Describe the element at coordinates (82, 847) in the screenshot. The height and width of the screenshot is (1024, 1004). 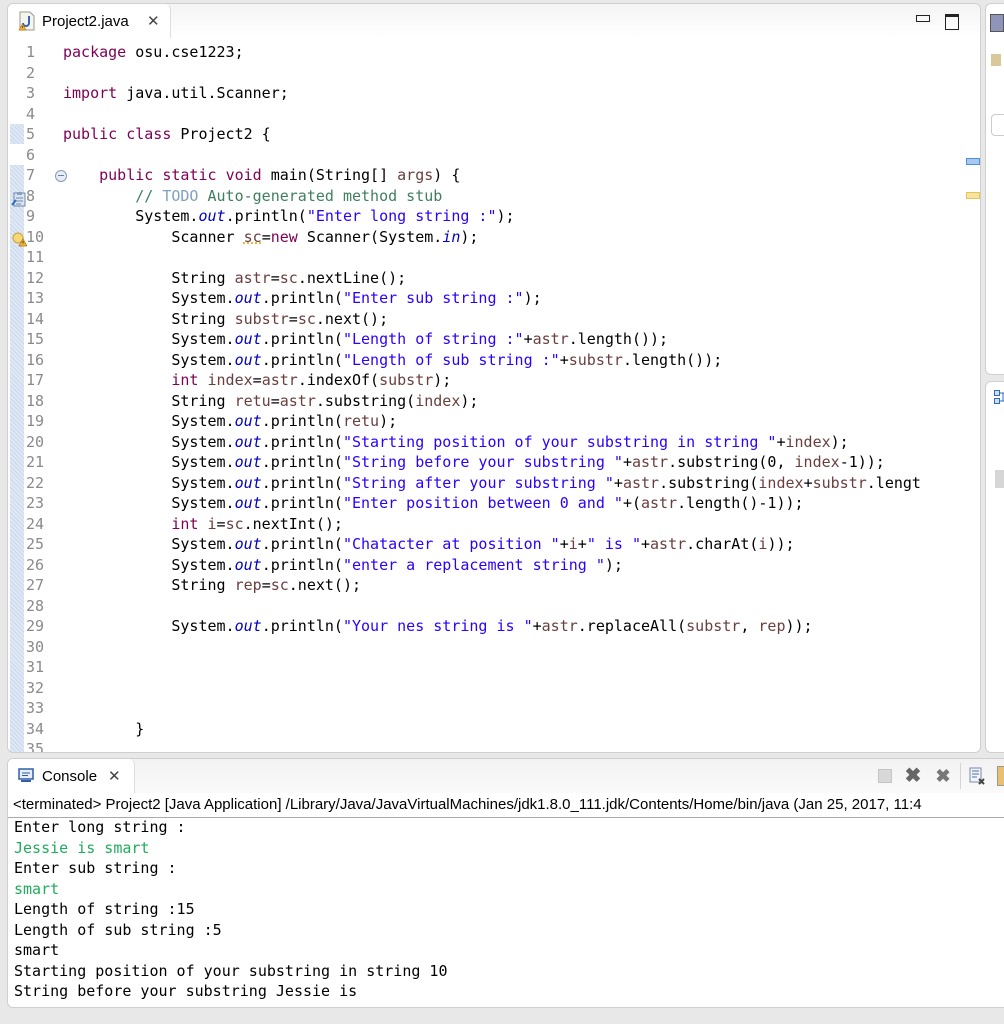
I see `console-input-line: Jessie is smart` at that location.